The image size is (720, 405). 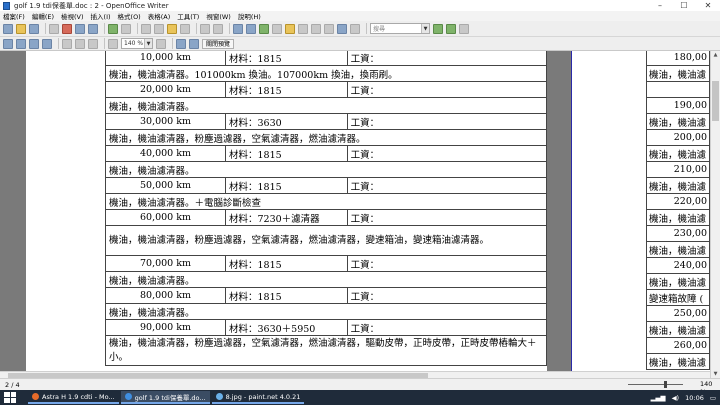 What do you see at coordinates (678, 265) in the screenshot?
I see `table-cell: 240,00` at bounding box center [678, 265].